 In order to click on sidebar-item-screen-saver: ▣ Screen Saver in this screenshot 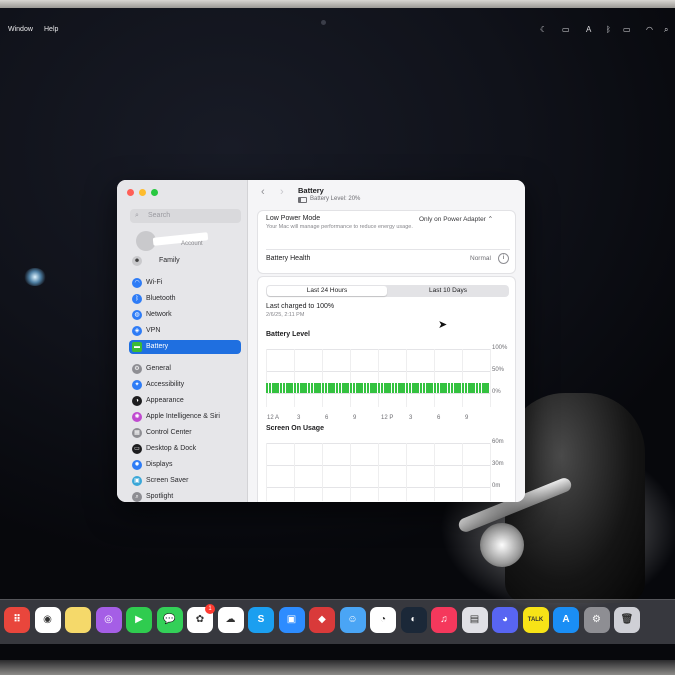, I will do `click(185, 481)`.